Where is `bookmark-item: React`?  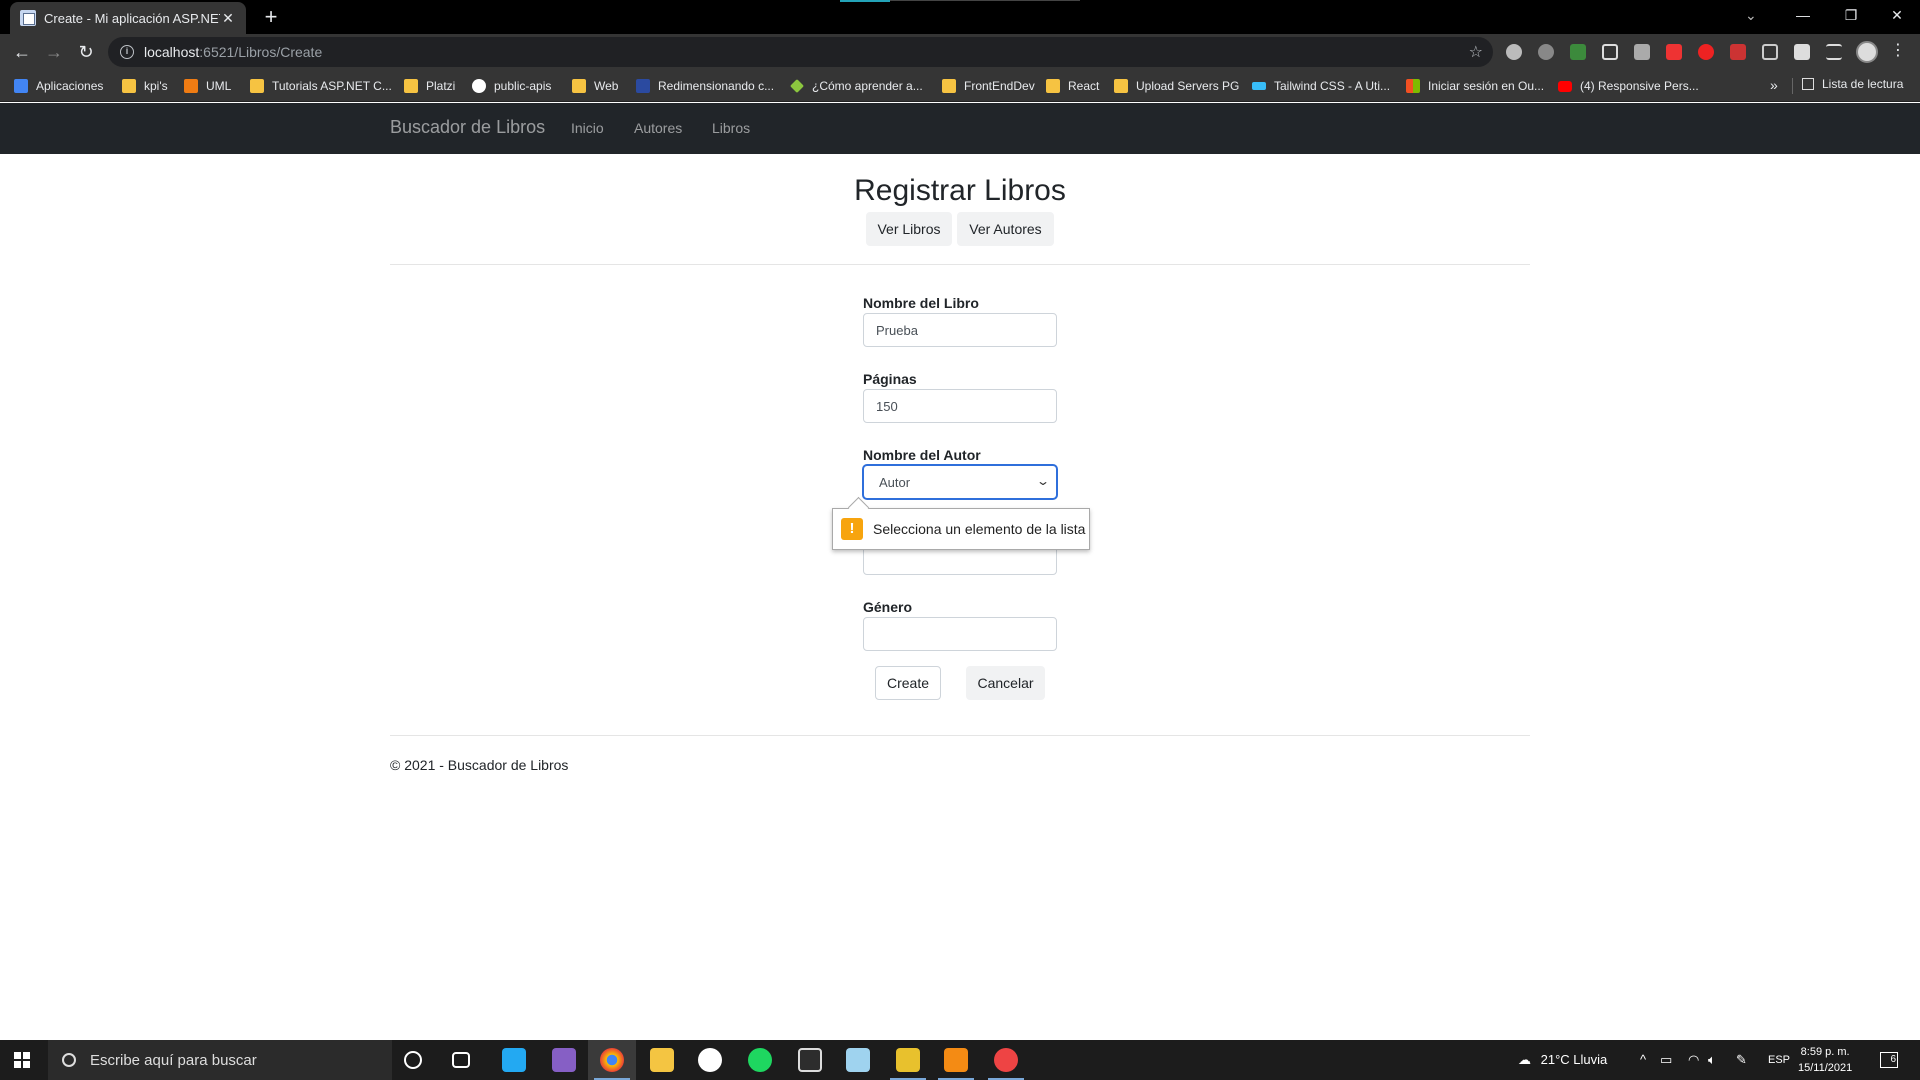
bookmark-item: React is located at coordinates (1072, 86).